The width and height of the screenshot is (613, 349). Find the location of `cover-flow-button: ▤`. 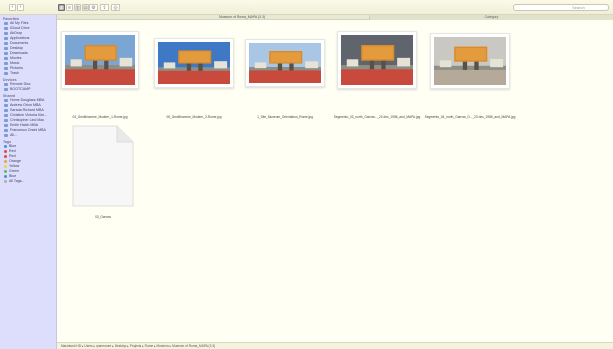

cover-flow-button: ▤ is located at coordinates (85, 7).